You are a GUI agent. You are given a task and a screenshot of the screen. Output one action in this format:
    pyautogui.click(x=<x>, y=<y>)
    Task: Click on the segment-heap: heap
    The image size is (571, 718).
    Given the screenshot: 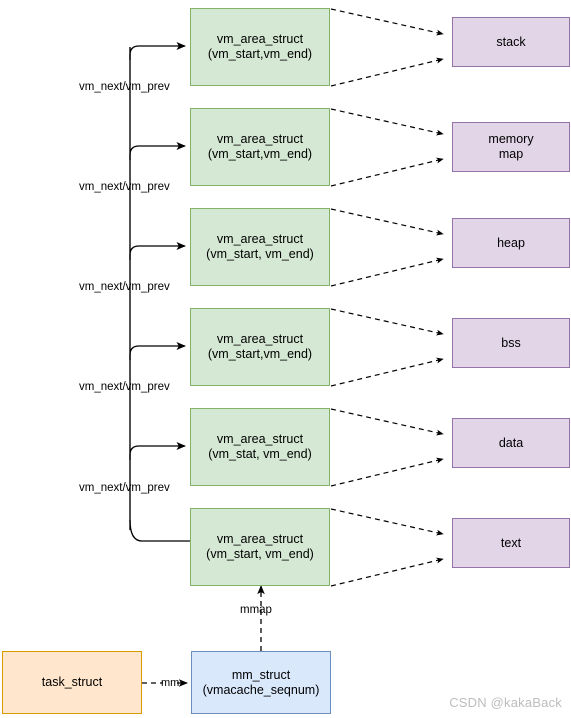 What is the action you would take?
    pyautogui.click(x=511, y=243)
    